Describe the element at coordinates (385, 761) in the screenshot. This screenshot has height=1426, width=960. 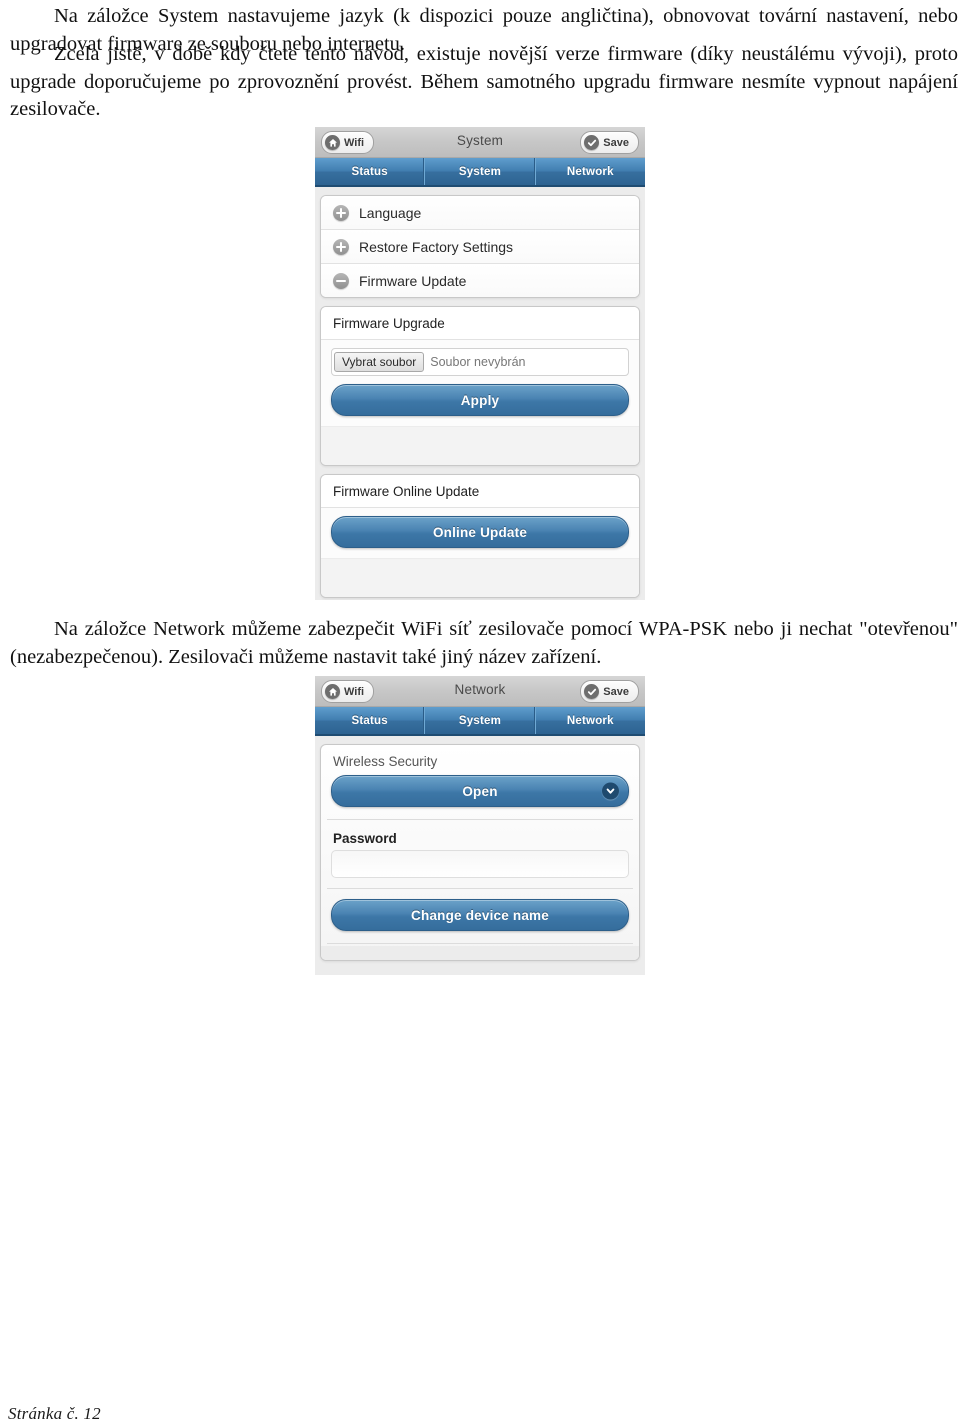
I see `wireless-security-label: Wireless Security` at that location.